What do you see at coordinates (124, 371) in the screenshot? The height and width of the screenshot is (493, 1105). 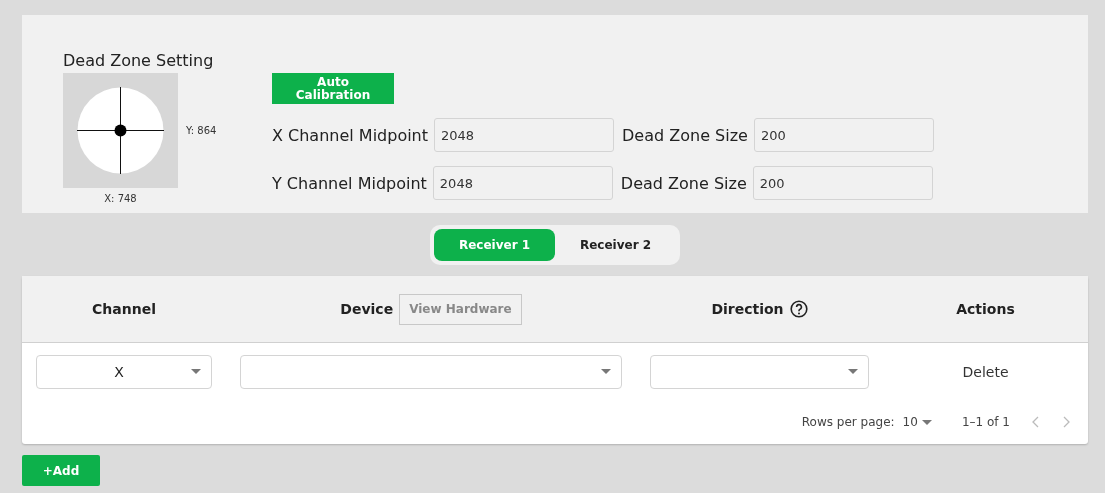 I see `channel-select: X` at bounding box center [124, 371].